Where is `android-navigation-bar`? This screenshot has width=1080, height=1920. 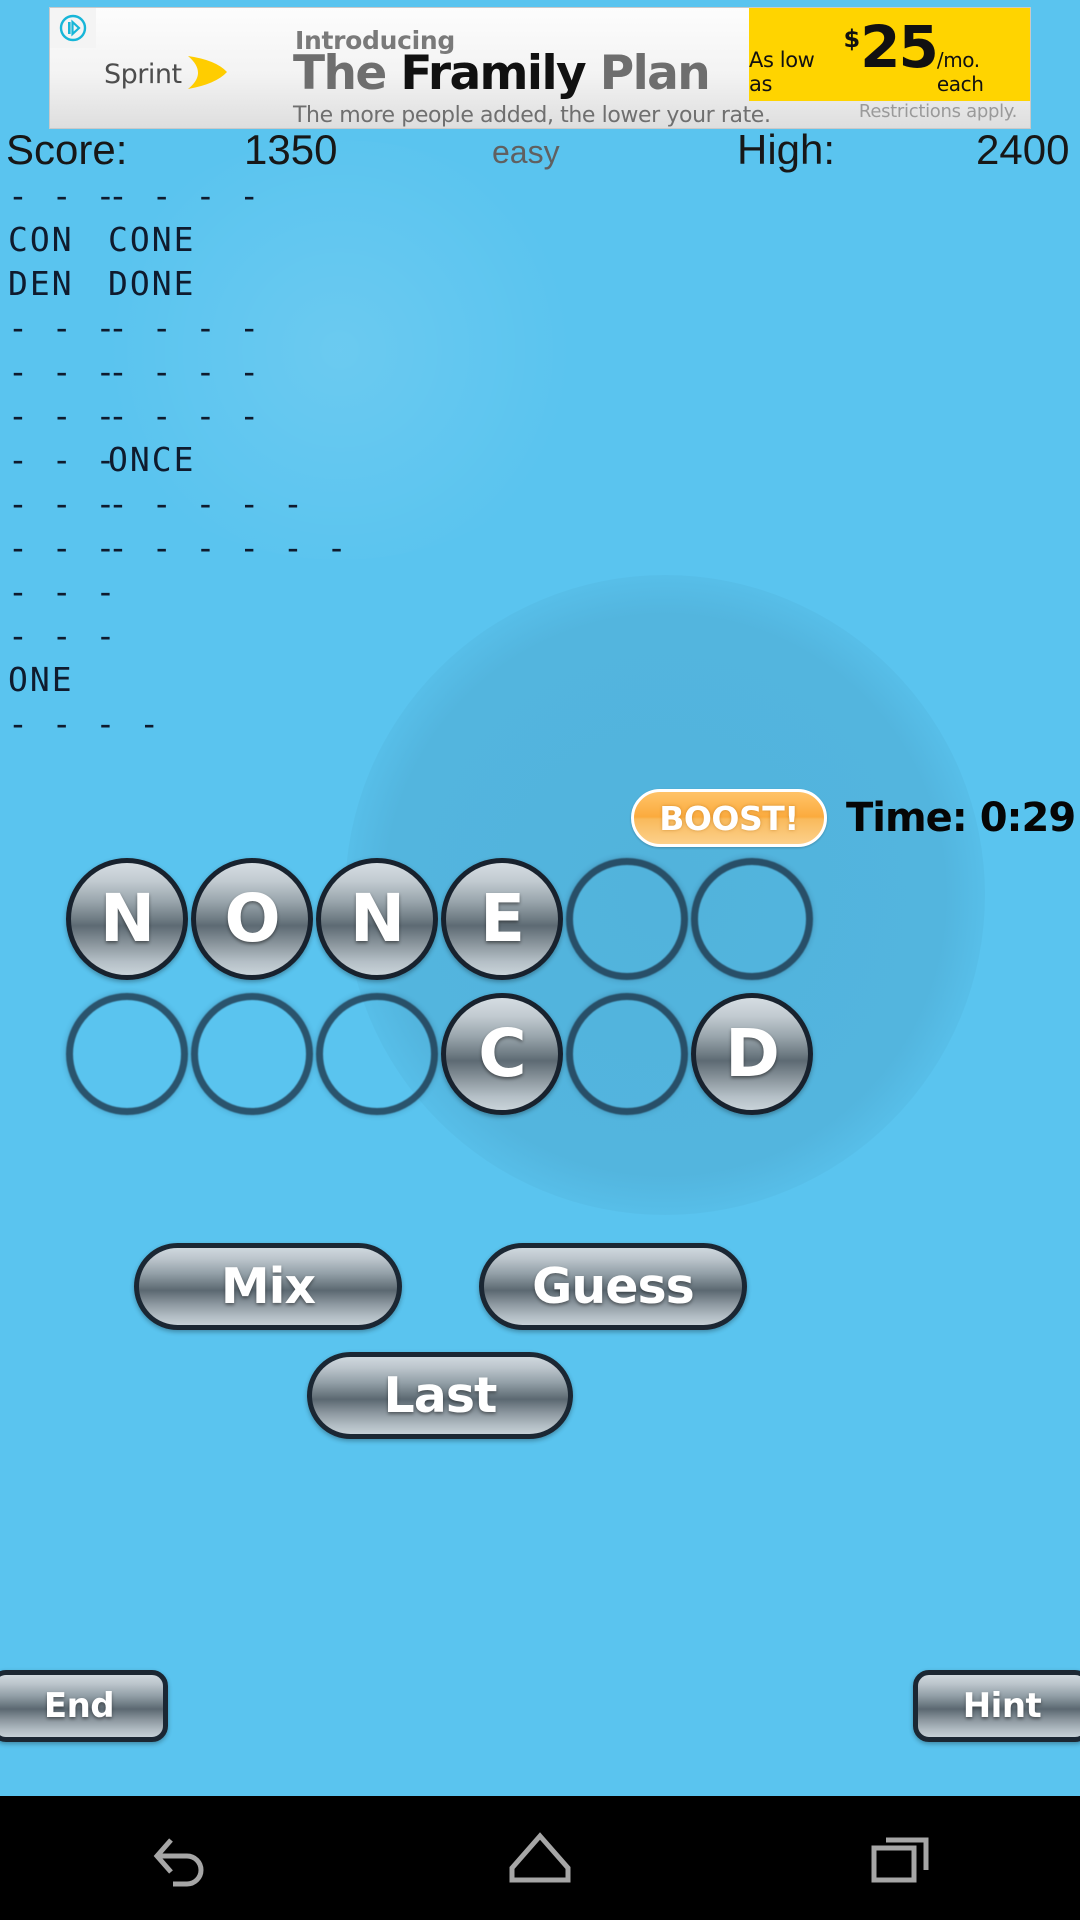
android-navigation-bar is located at coordinates (540, 1858).